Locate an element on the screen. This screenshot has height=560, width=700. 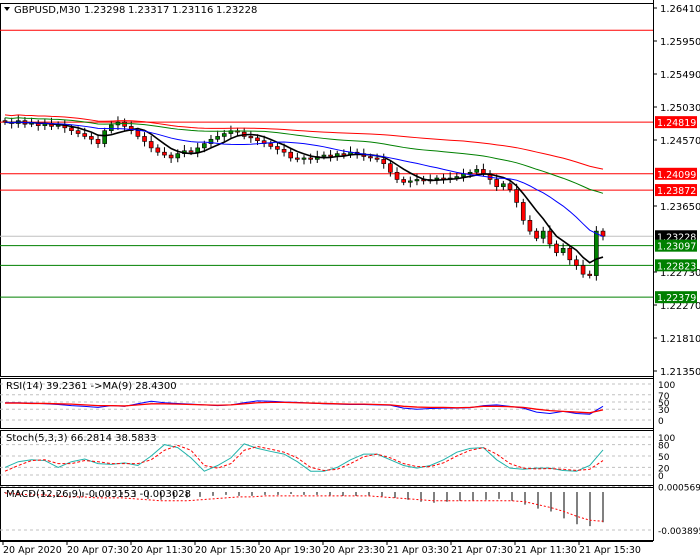
rsi-axis-label: 100 is located at coordinates (666, 386).